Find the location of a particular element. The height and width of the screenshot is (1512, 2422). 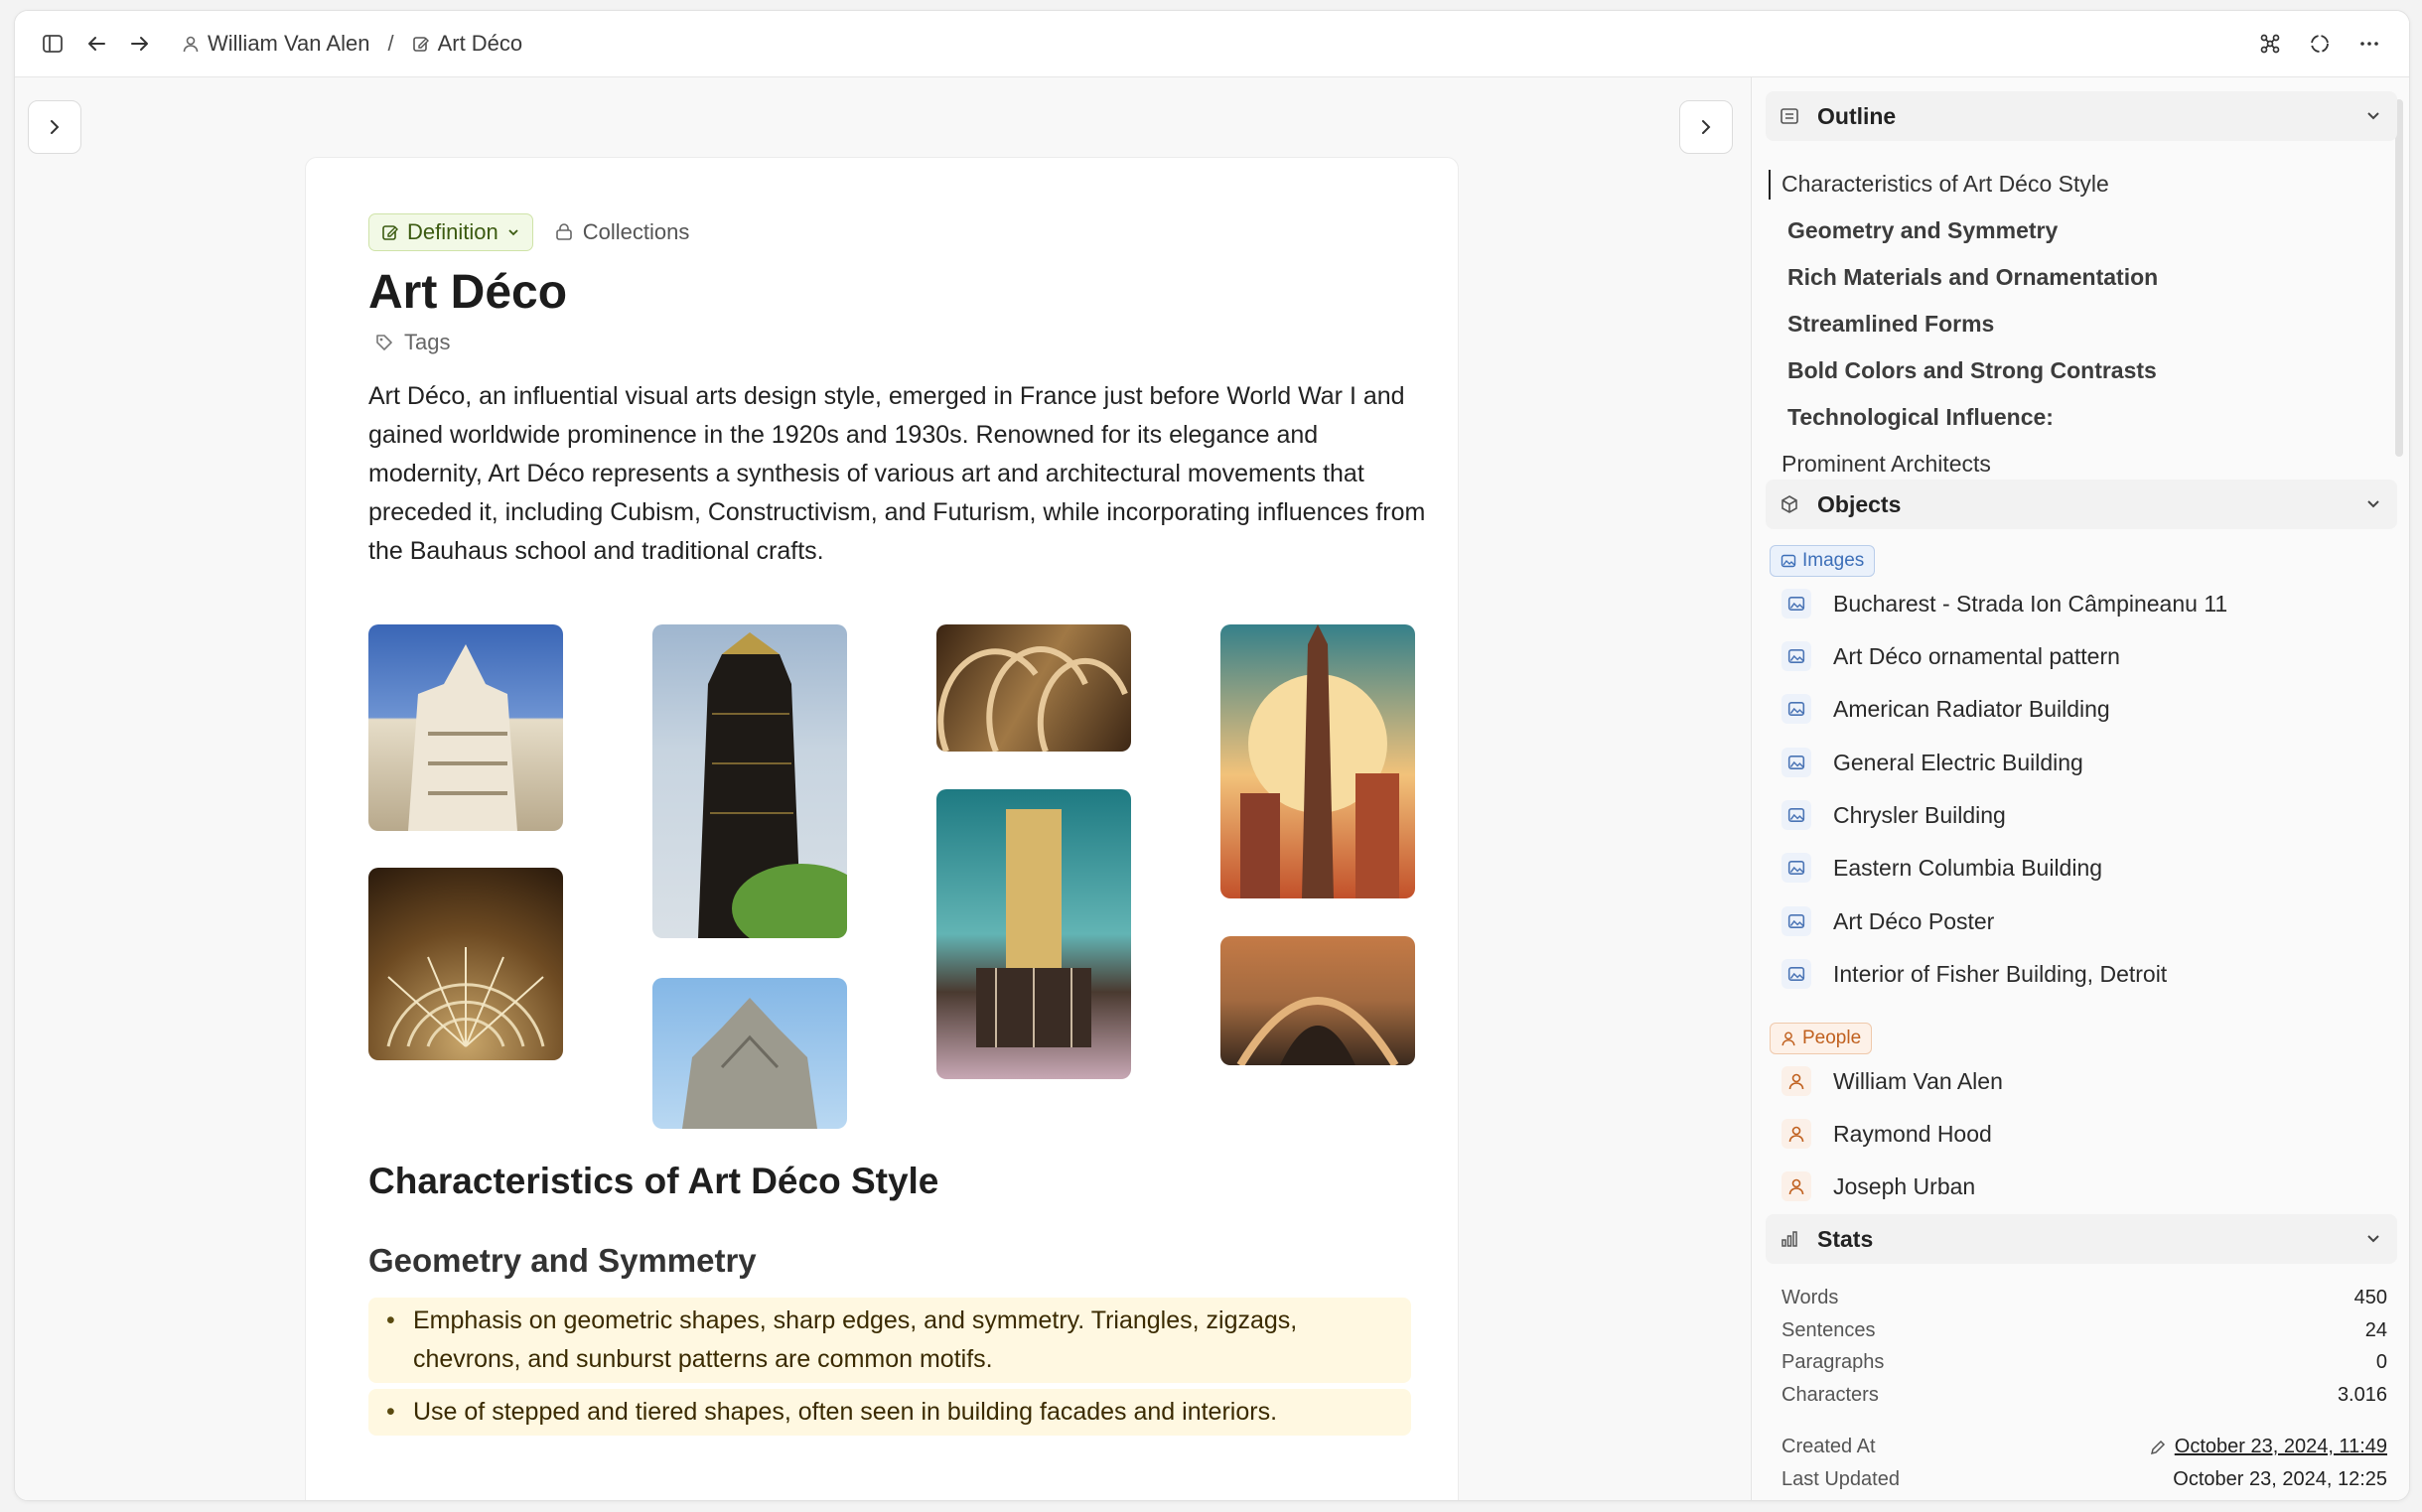

stat-words: Words 450 is located at coordinates (2084, 1298).